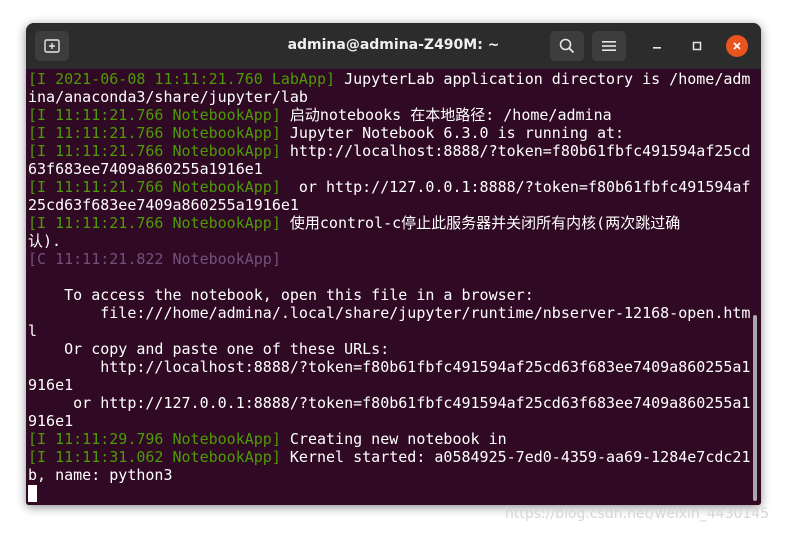 This screenshot has height=533, width=786. I want to click on search-icon, so click(567, 46).